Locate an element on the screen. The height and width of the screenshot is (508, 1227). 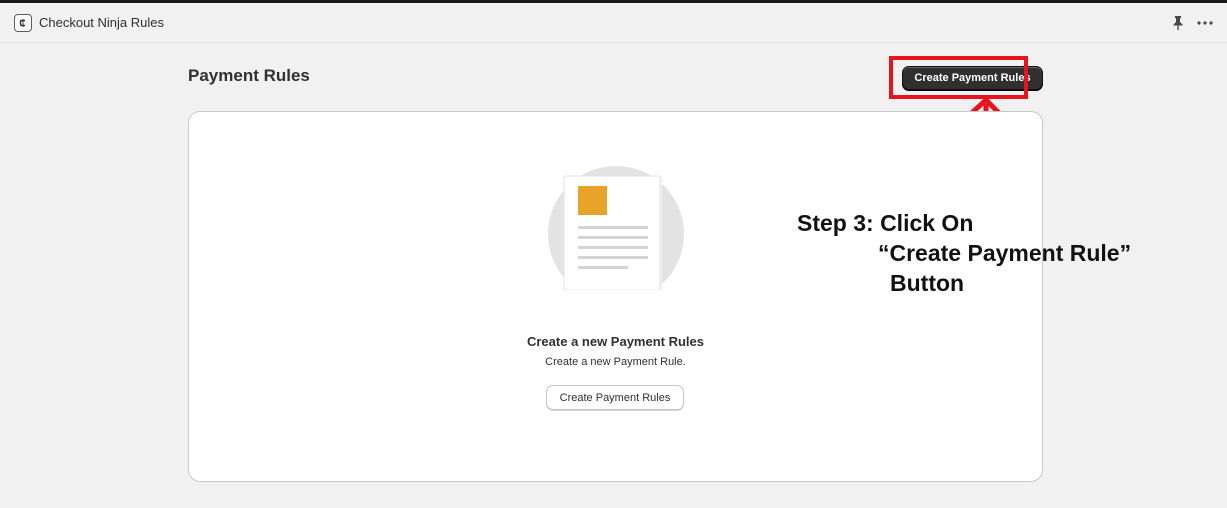
annotation-text-line3: Button is located at coordinates (927, 283).